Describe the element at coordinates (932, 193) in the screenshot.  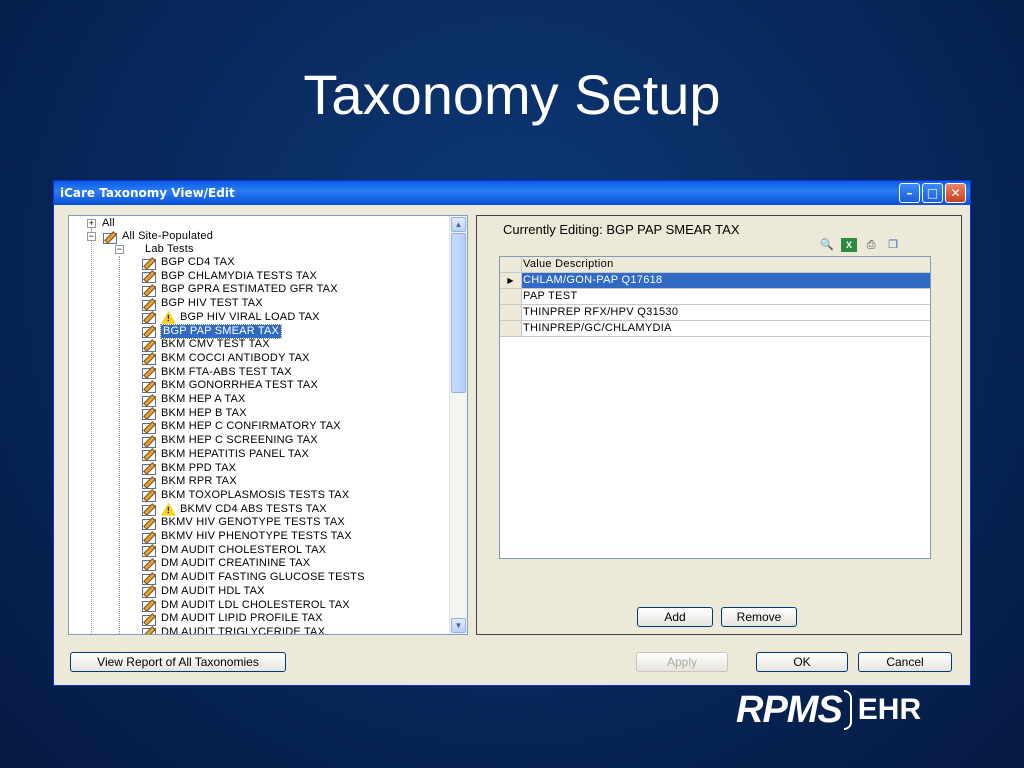
I see `maximize-icon: □` at that location.